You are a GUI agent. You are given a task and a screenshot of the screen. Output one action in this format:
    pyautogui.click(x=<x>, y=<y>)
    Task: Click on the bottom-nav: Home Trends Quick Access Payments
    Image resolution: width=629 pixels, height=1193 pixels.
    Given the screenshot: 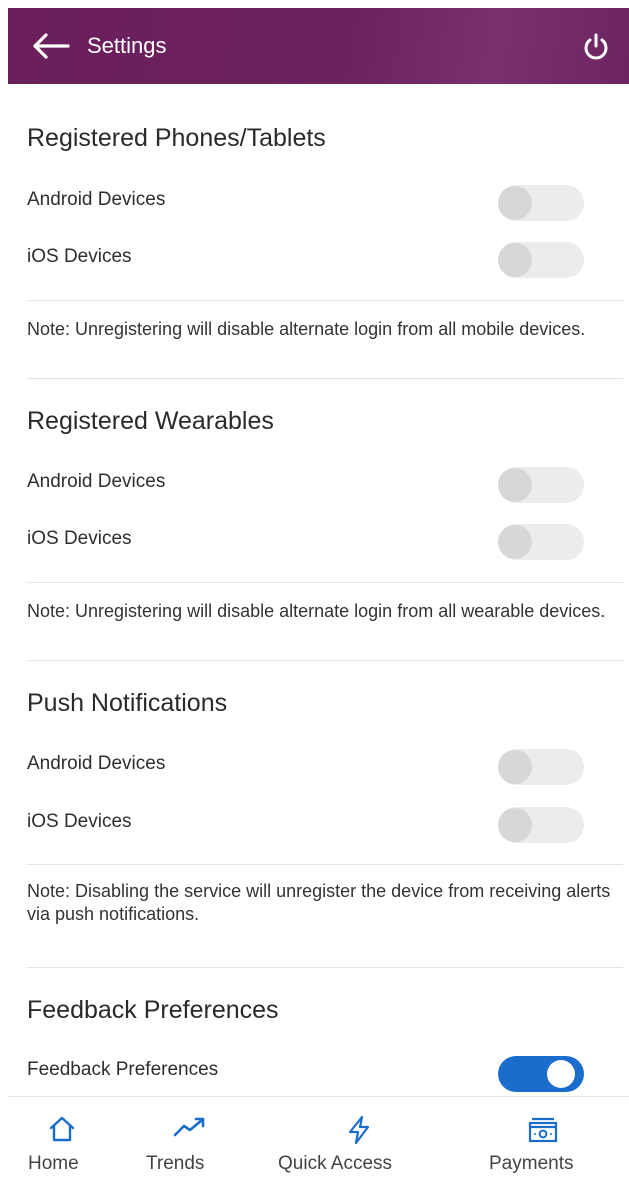 What is the action you would take?
    pyautogui.click(x=318, y=1144)
    